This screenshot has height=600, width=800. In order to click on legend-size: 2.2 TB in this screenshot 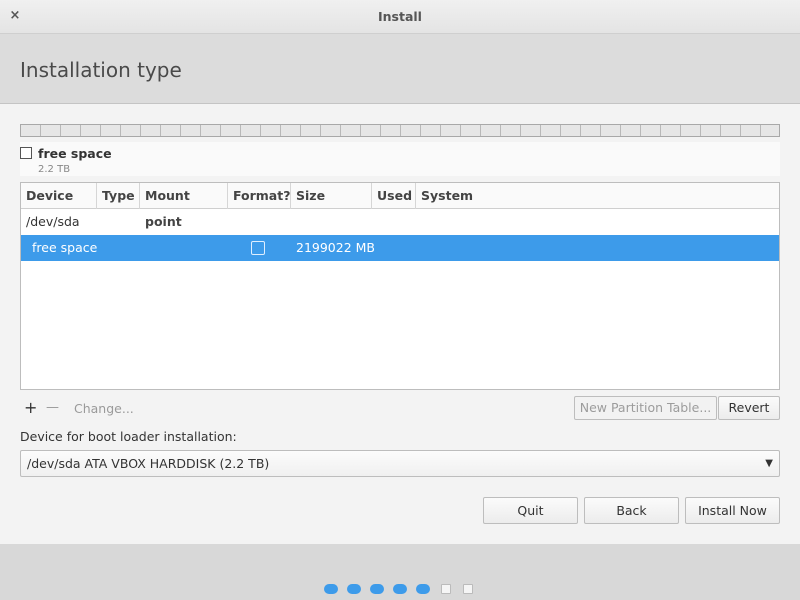, I will do `click(54, 169)`.